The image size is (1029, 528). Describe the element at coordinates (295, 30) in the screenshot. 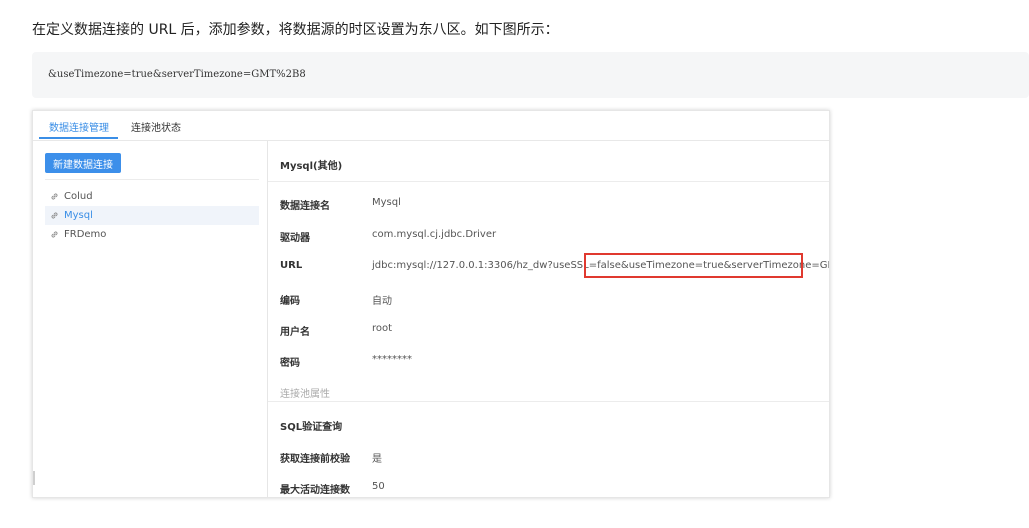

I see `intro-text: 在定义数据连接的 URL 后，添加参数，将数据源的时区设置为东八区。如下图所示：` at that location.